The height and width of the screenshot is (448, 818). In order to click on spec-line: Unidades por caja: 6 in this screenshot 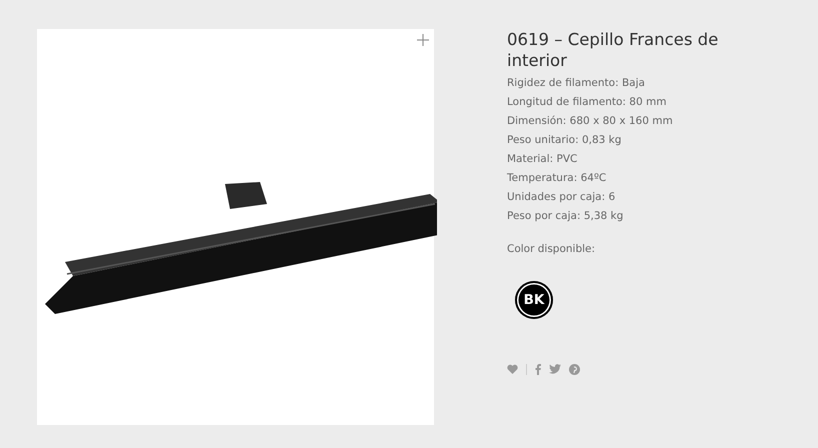, I will do `click(561, 197)`.